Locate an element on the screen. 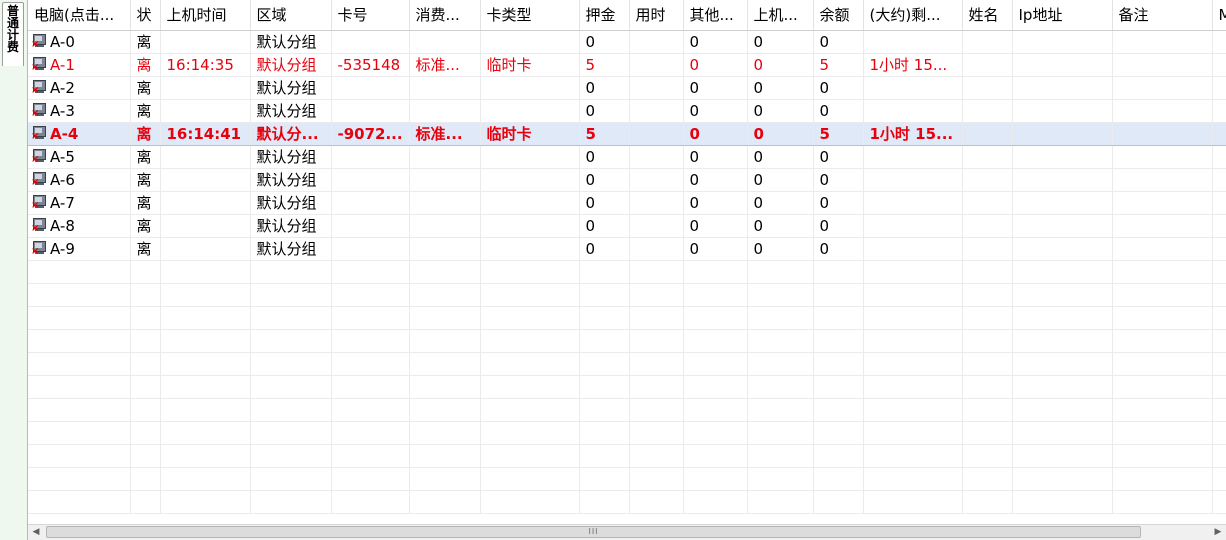 The height and width of the screenshot is (540, 1226). scroll-left-arrow-icon: ◀ is located at coordinates (36, 532).